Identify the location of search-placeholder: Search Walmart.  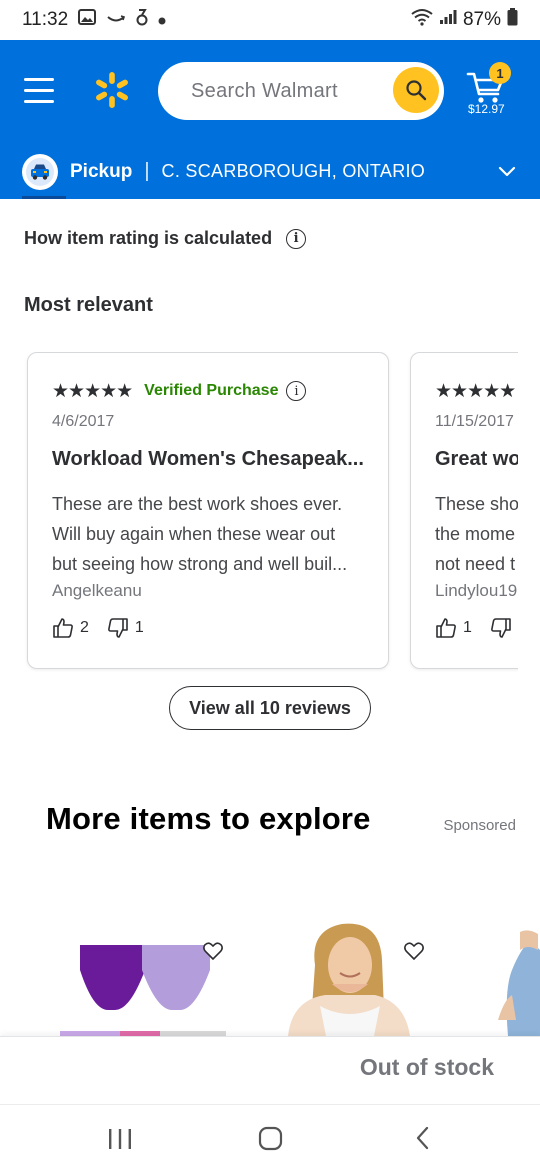
(264, 90).